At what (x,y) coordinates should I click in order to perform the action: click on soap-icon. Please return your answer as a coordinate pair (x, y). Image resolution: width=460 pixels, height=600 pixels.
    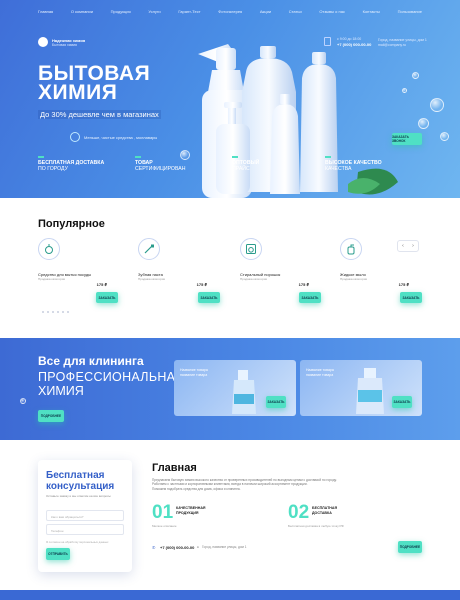
    Looking at the image, I should click on (351, 249).